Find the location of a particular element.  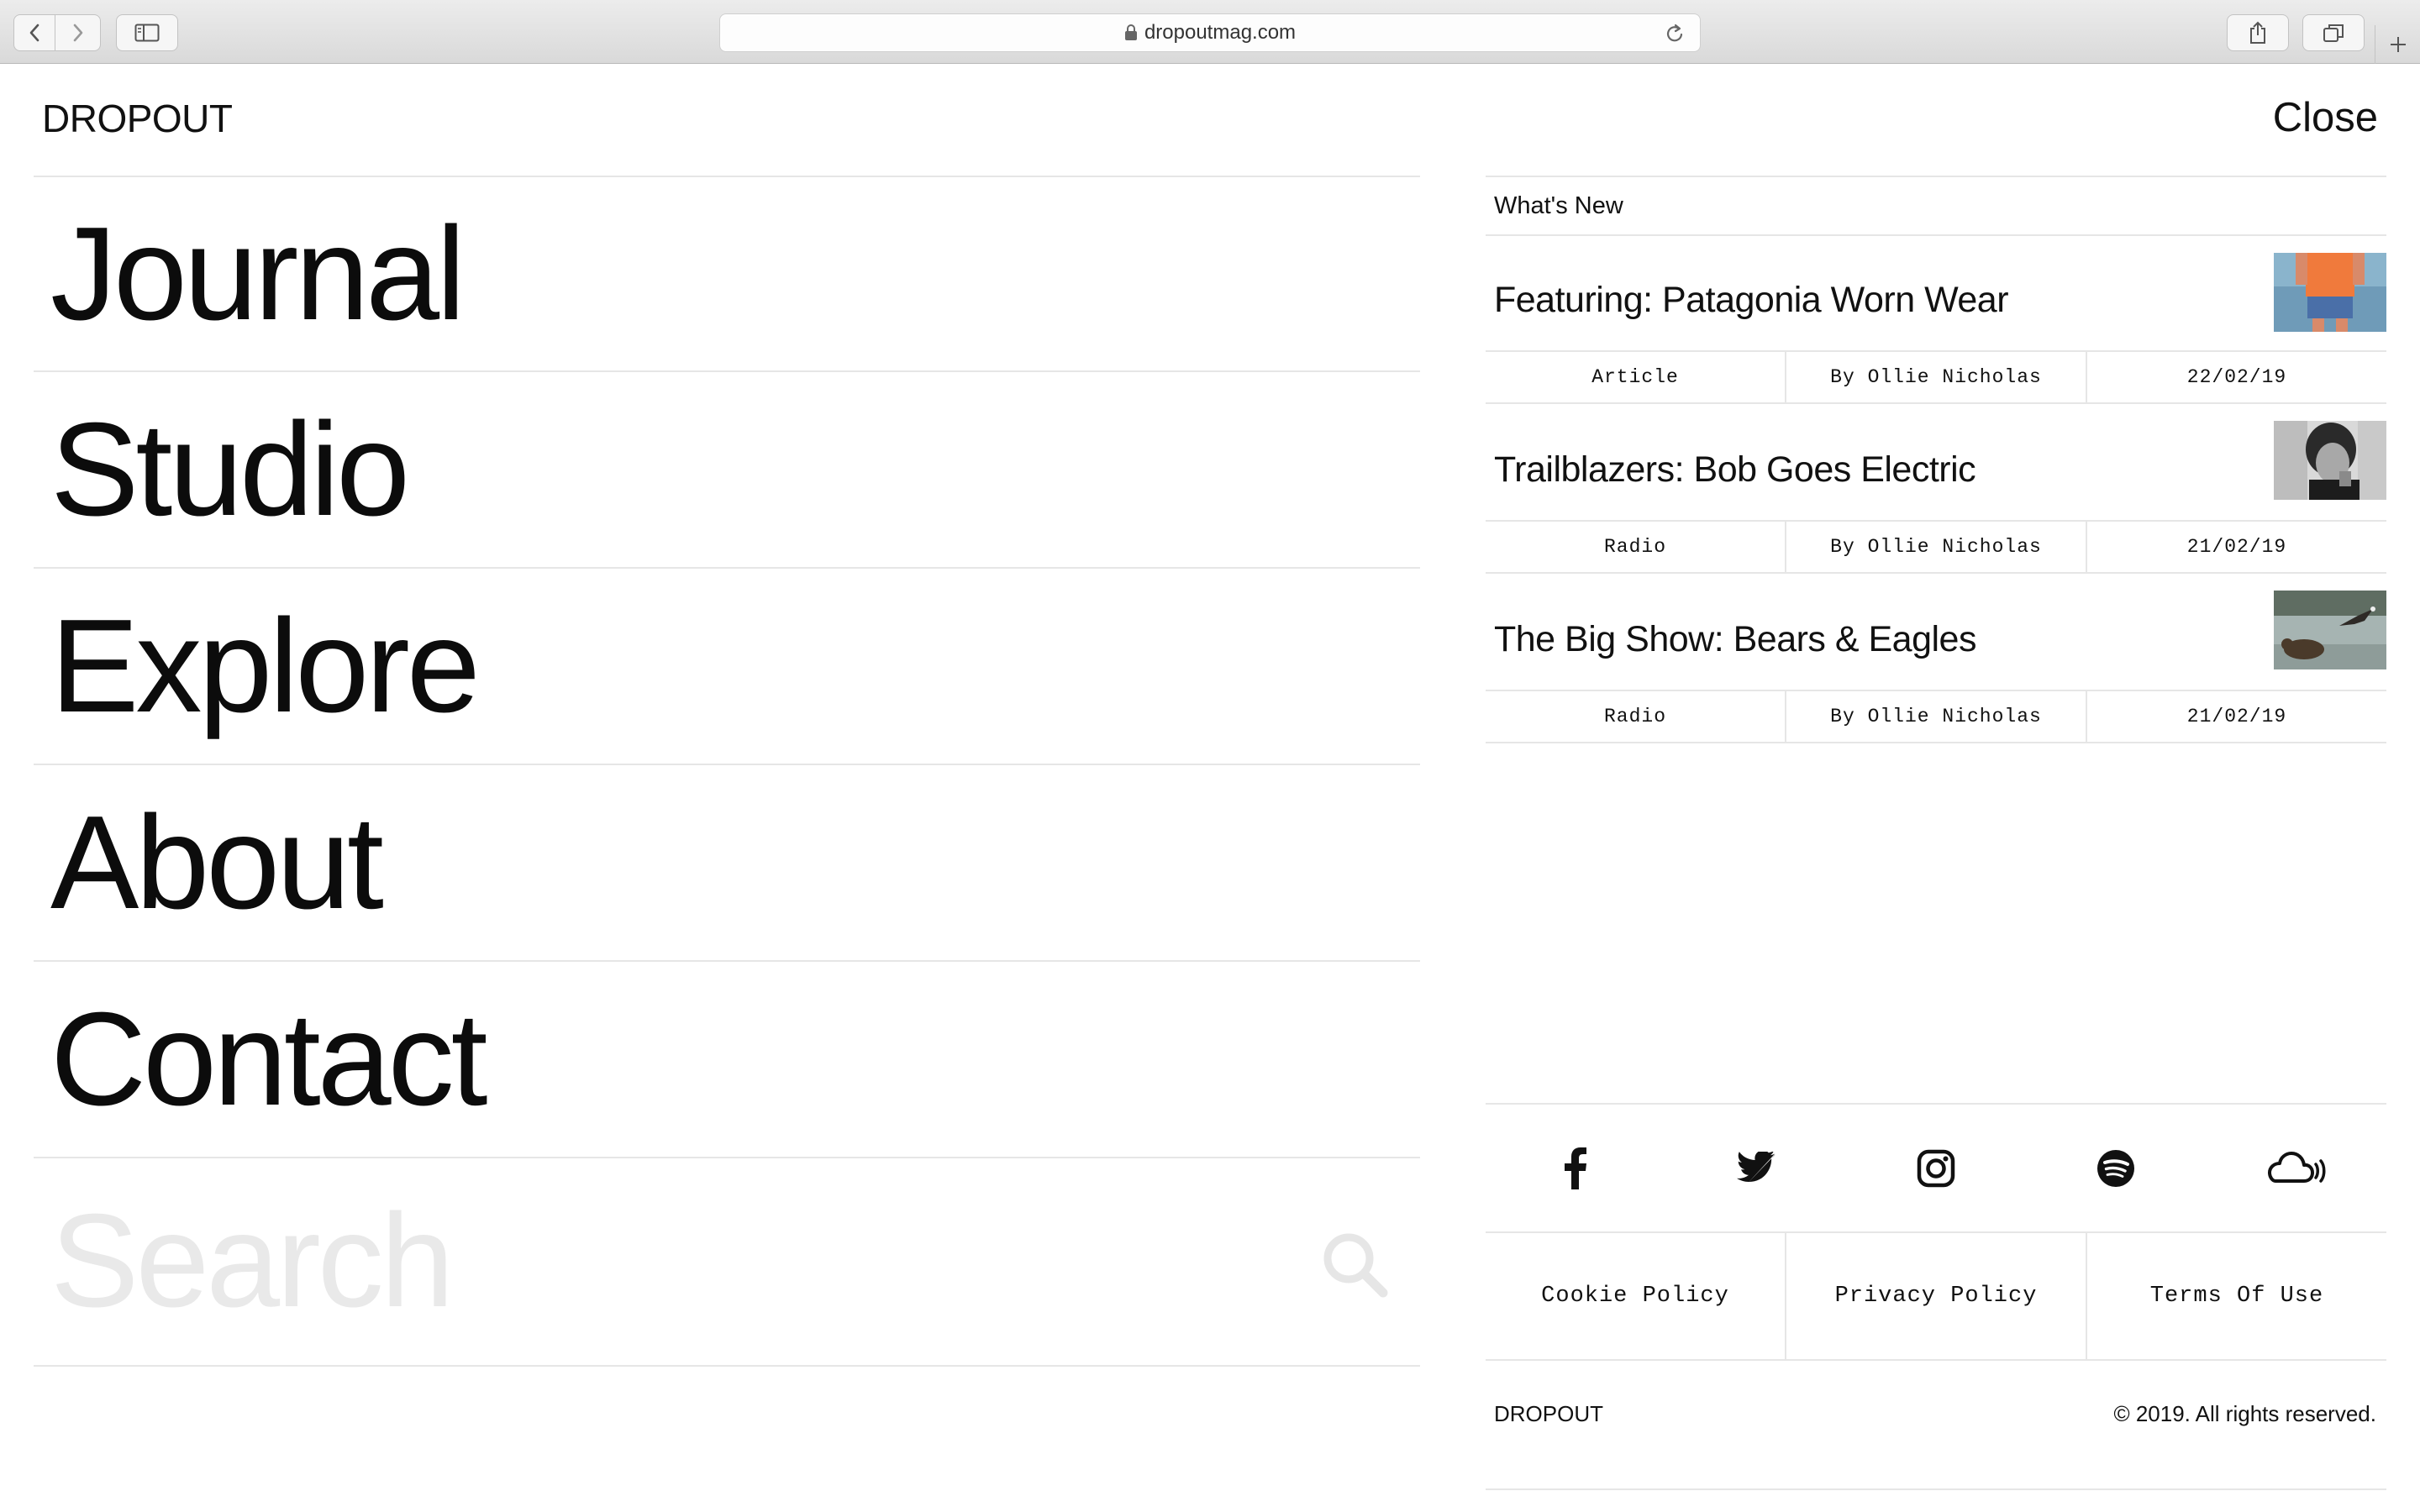

browser-toolbar: dropoutmag.com is located at coordinates (1210, 32).